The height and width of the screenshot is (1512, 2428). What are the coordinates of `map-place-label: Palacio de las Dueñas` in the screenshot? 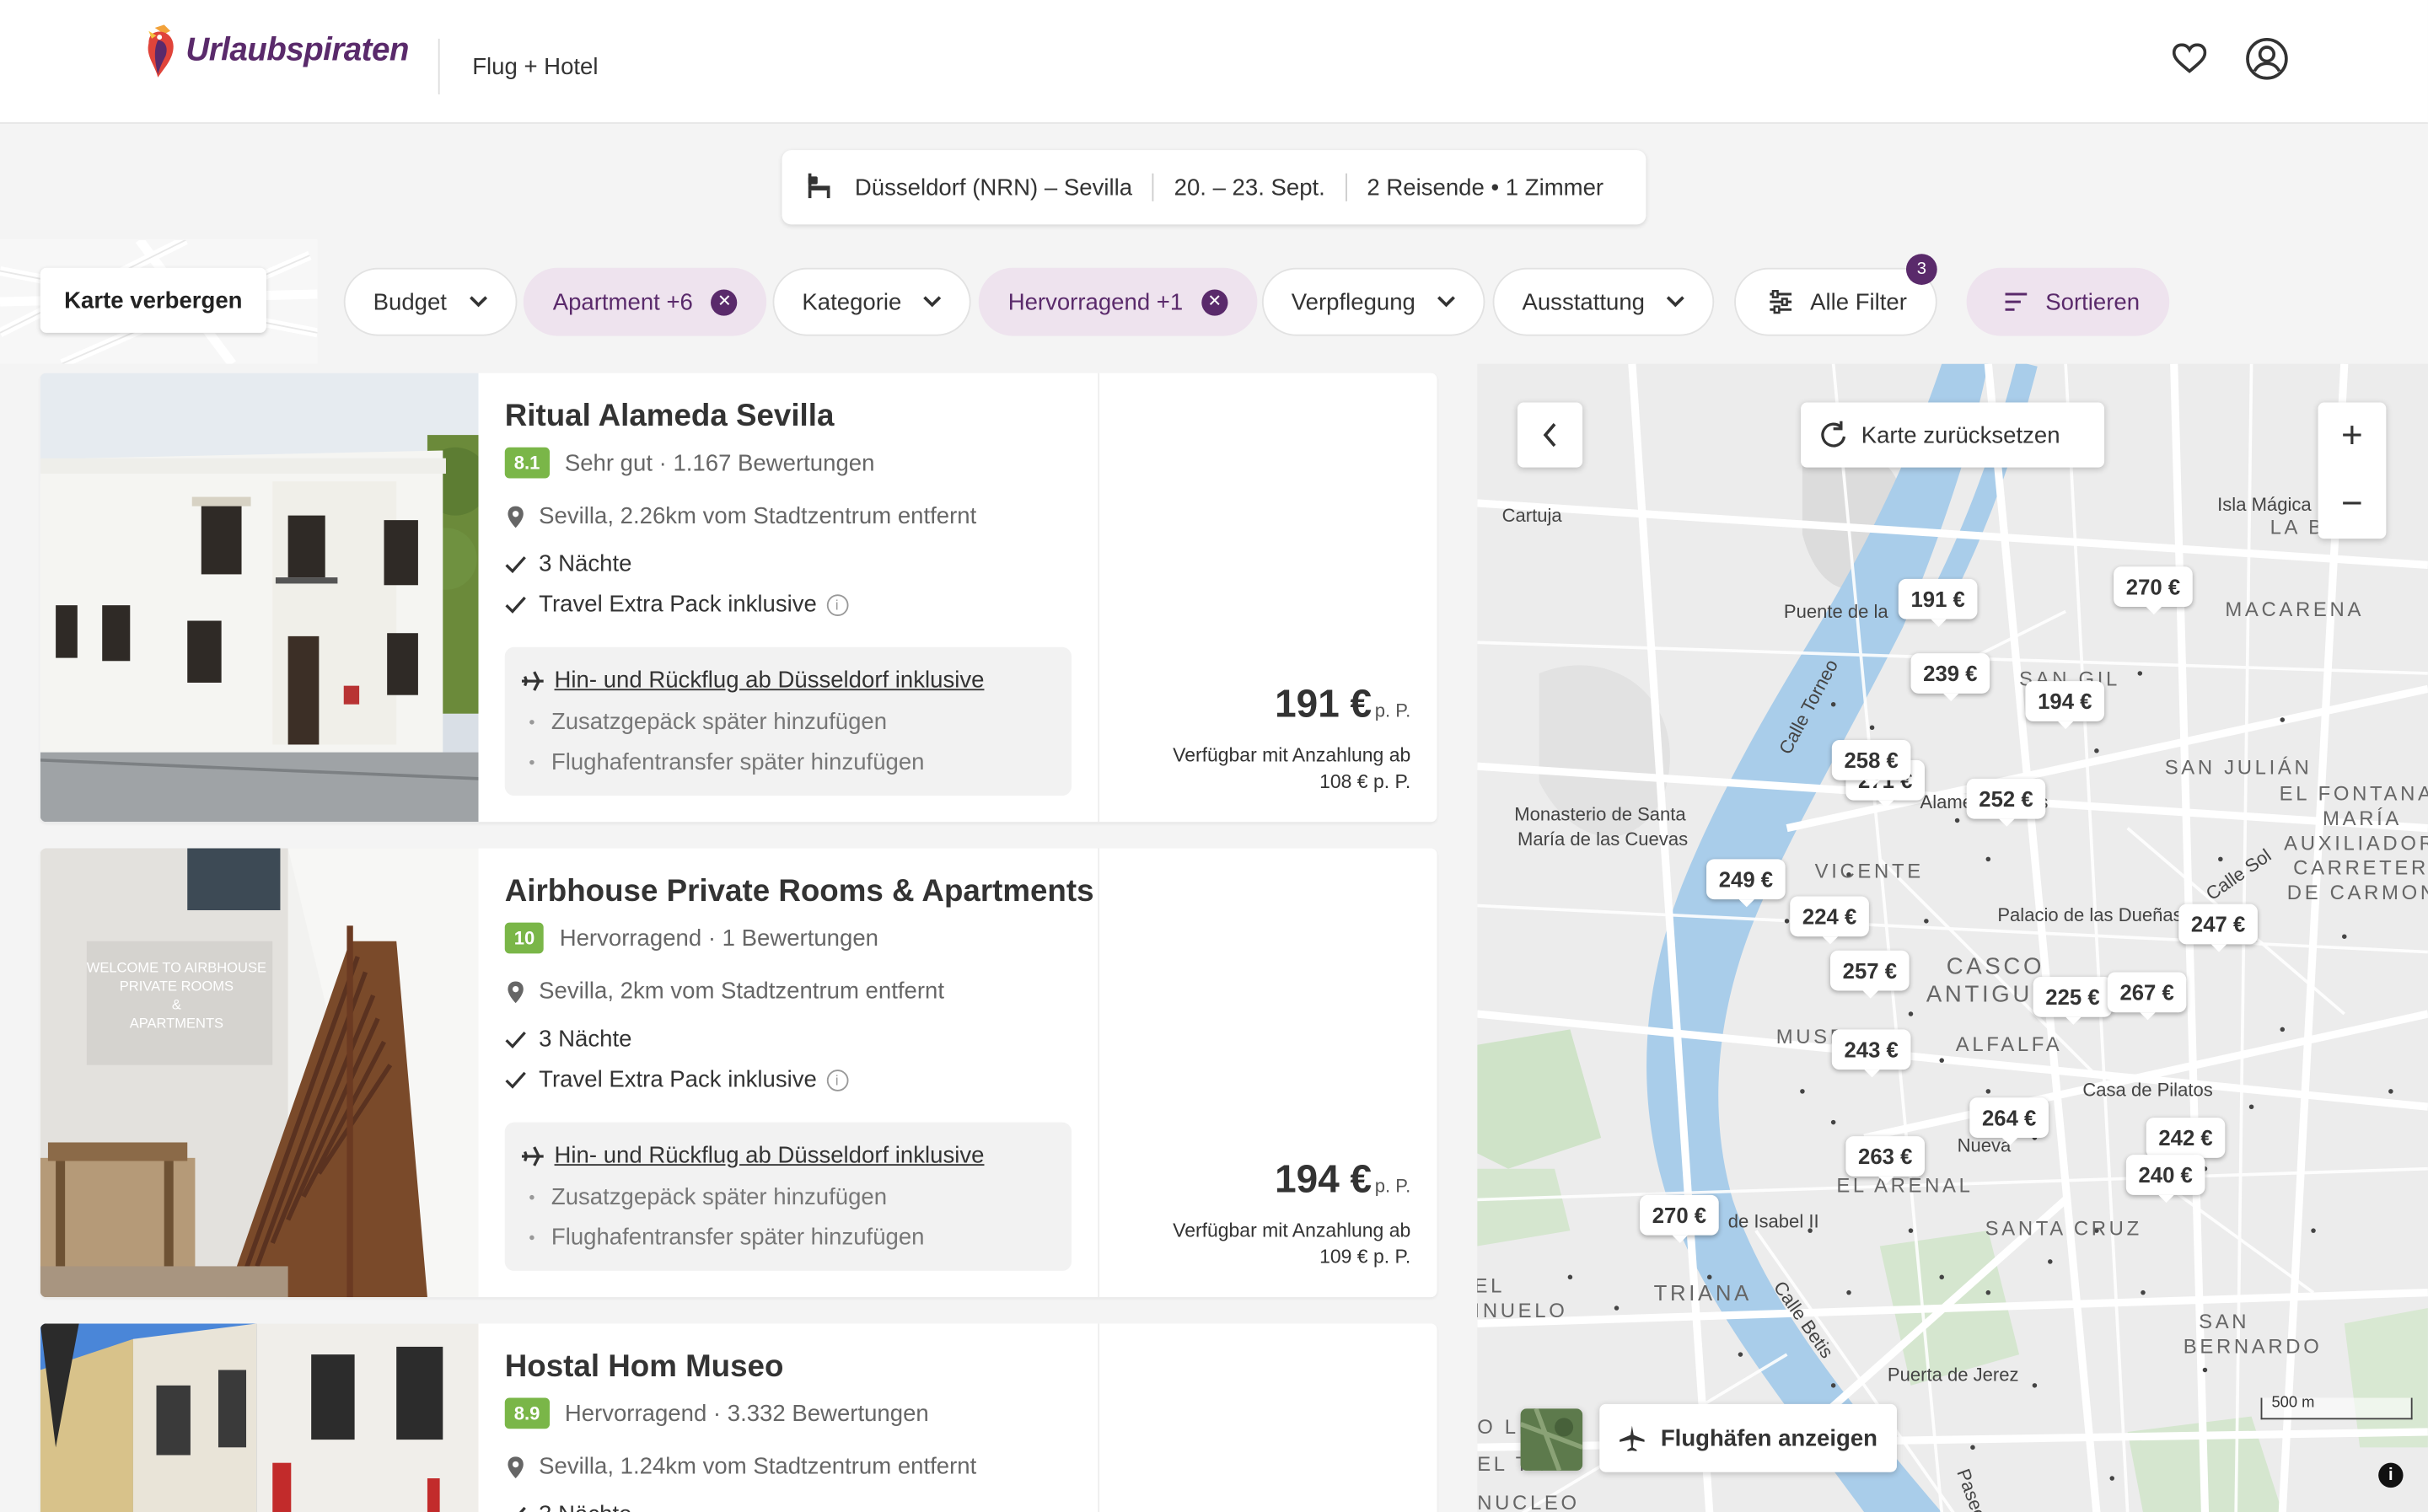 It's located at (2090, 914).